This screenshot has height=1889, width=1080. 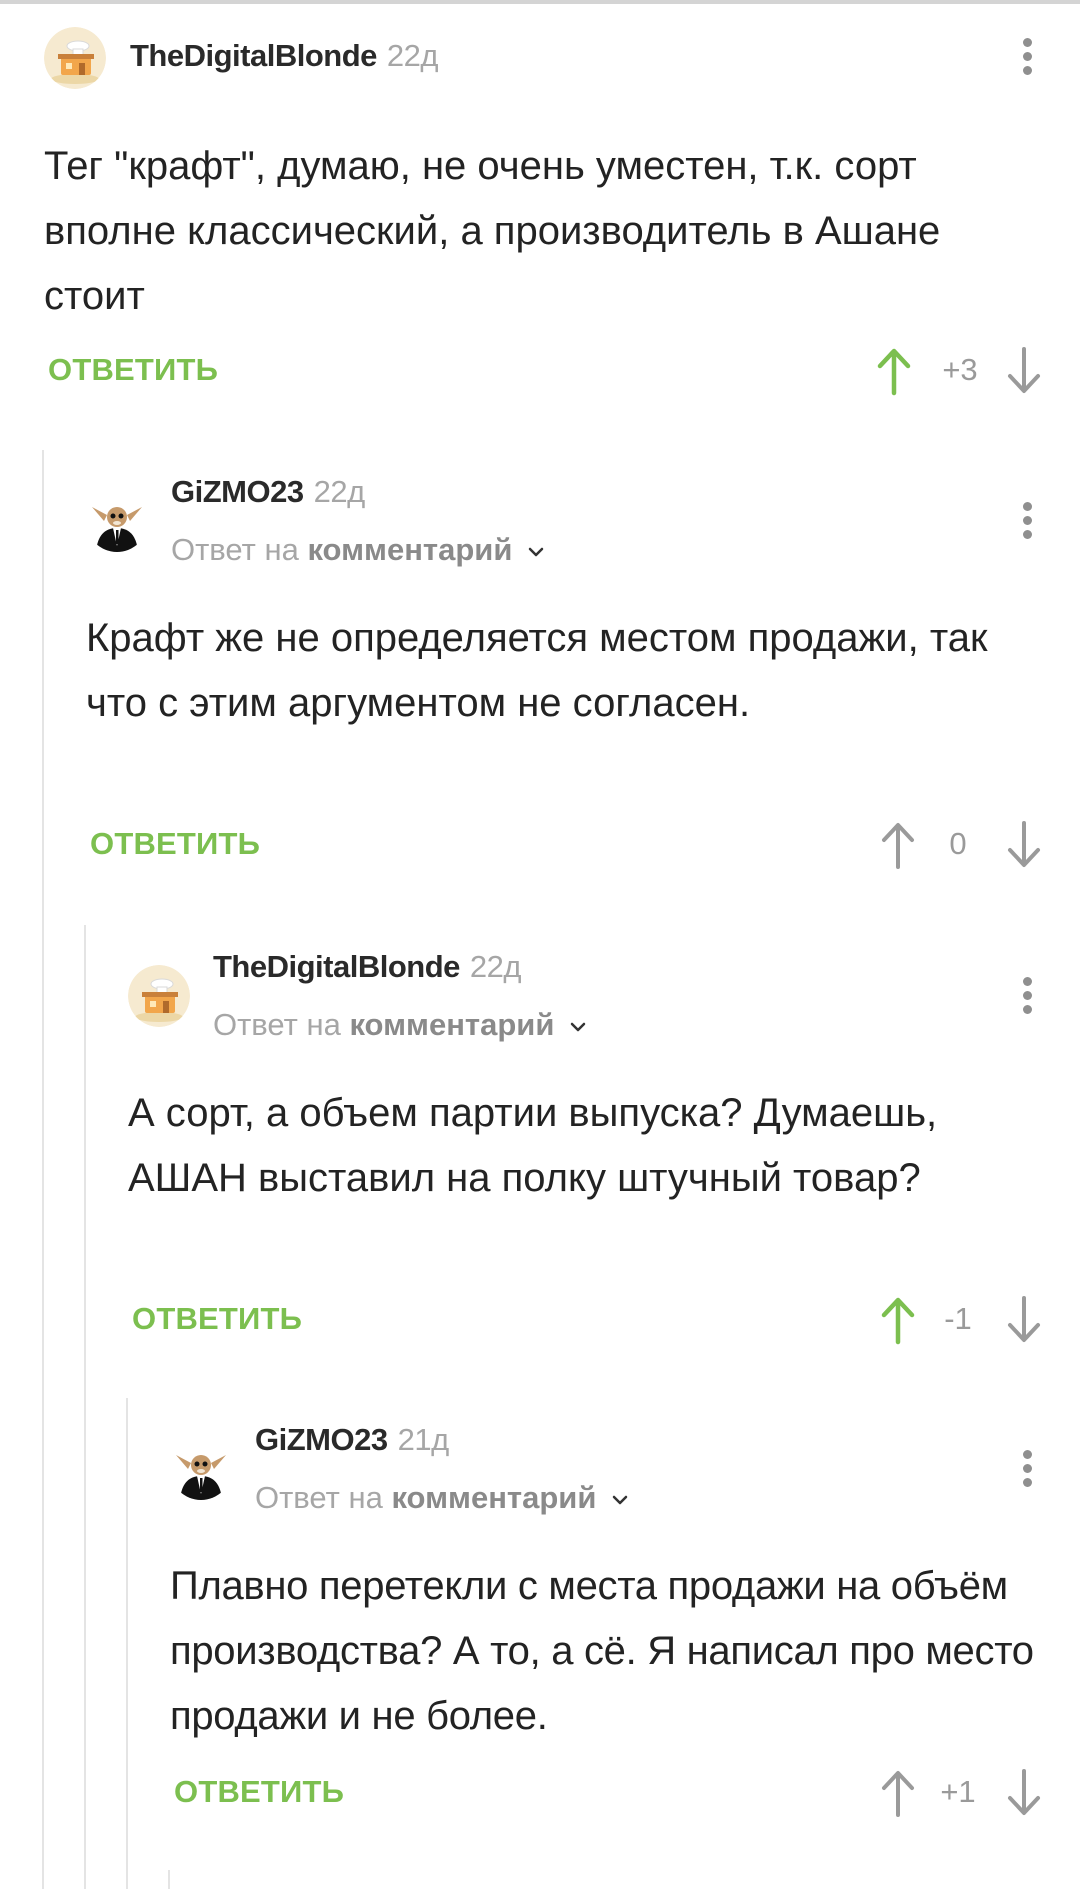 I want to click on vote-controls: 0, so click(x=968, y=845).